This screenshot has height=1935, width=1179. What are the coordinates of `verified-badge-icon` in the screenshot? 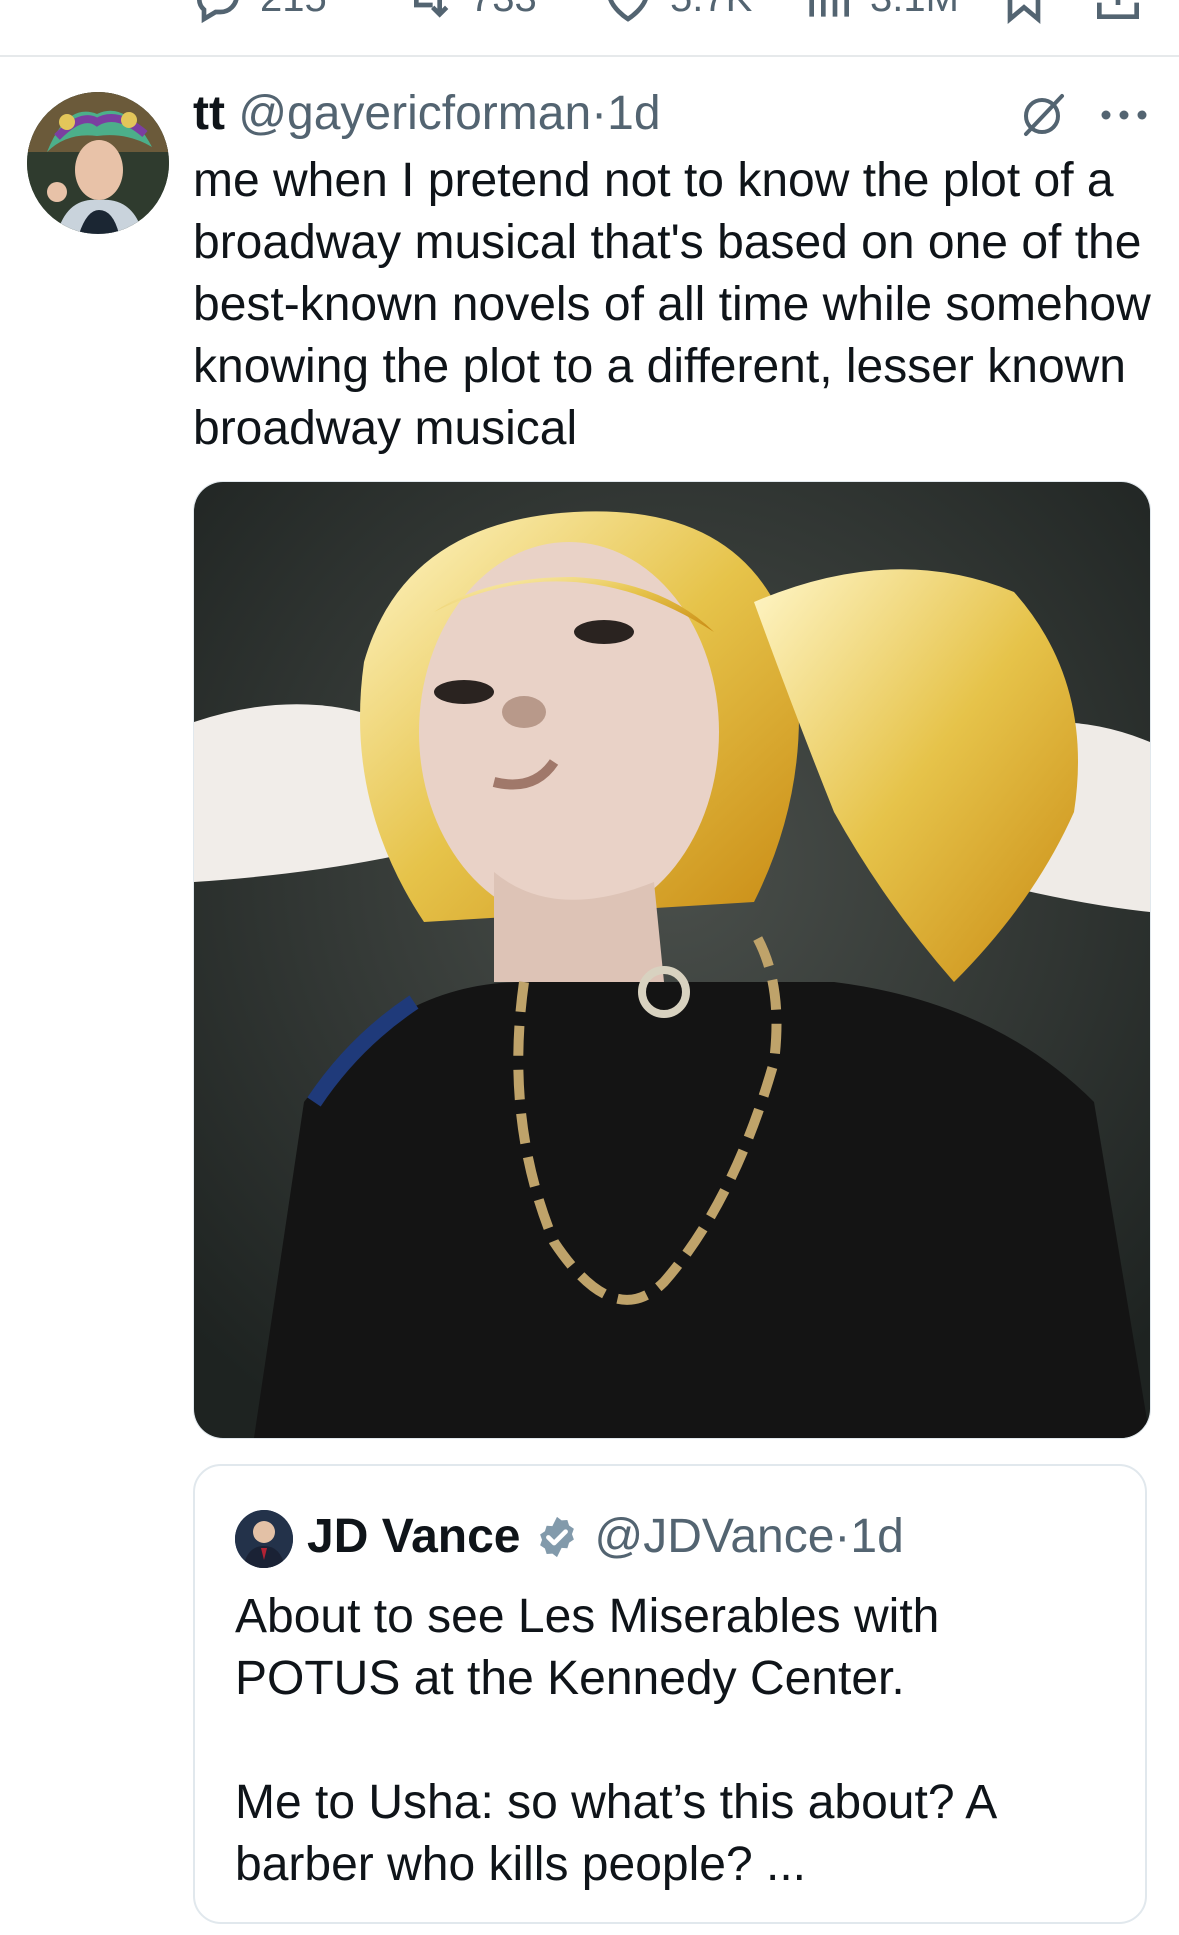 It's located at (557, 1537).